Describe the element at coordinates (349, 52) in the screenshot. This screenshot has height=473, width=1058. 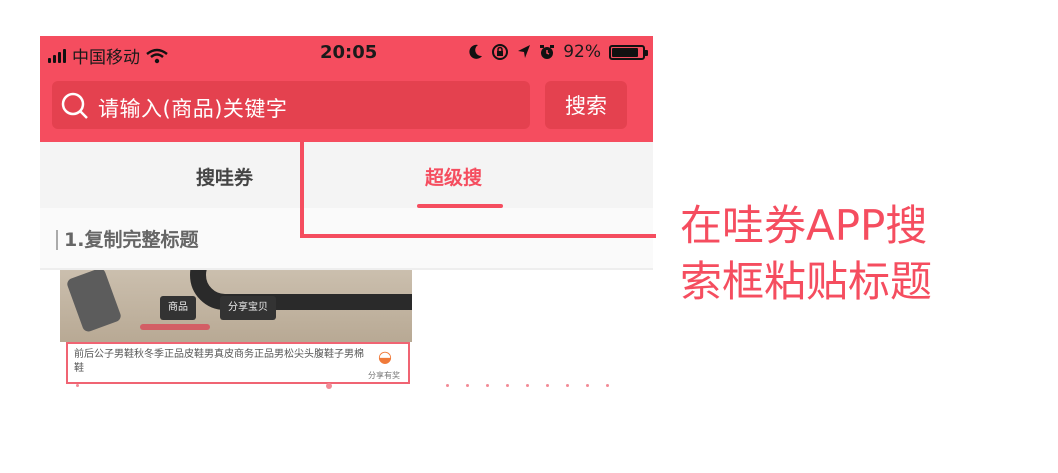
I see `status-time: 20:05` at that location.